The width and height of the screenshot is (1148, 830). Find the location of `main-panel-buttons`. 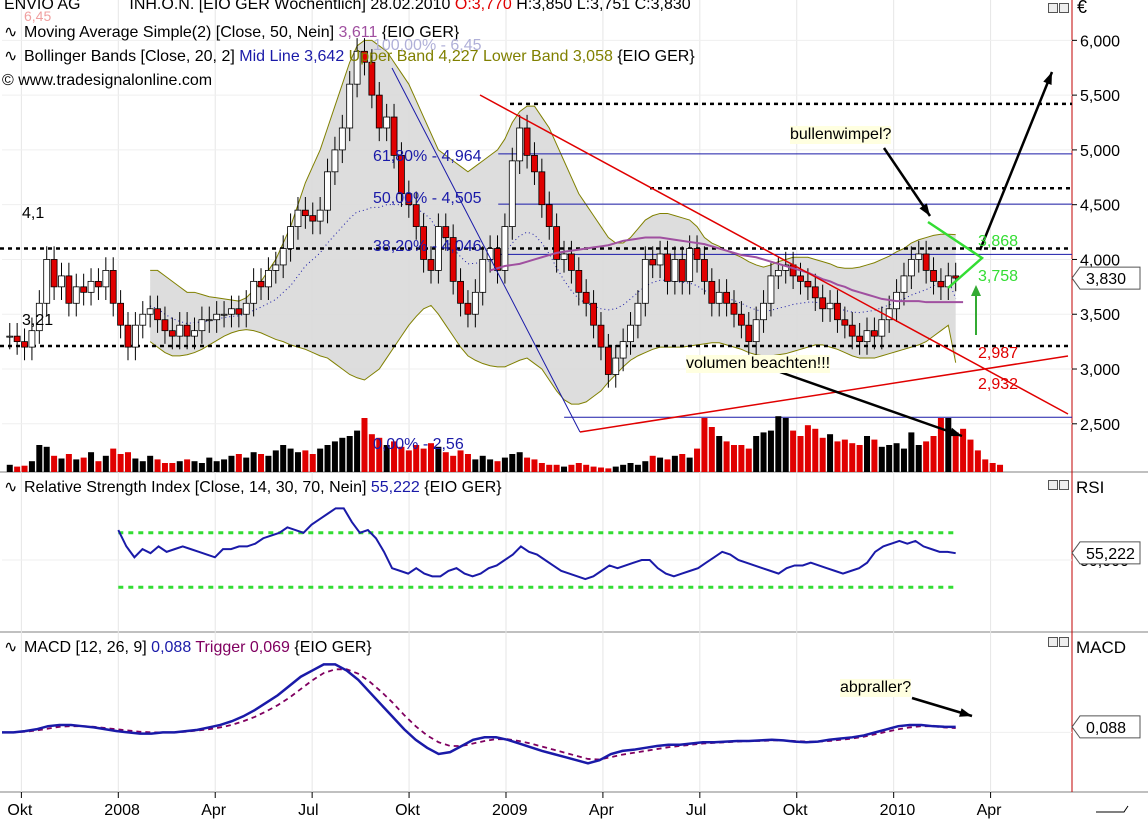

main-panel-buttons is located at coordinates (1059, 6).